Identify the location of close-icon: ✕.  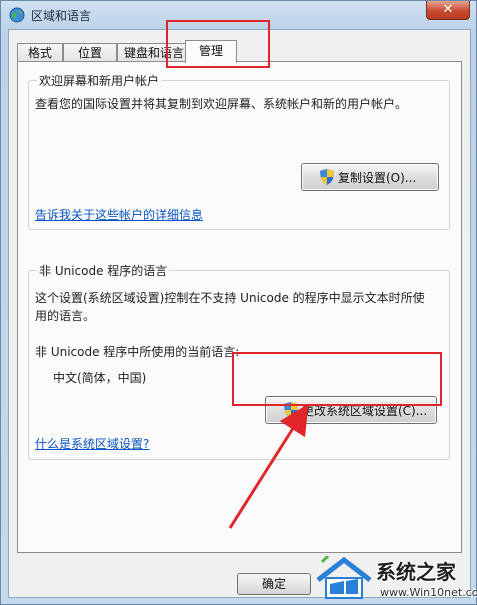
(448, 9).